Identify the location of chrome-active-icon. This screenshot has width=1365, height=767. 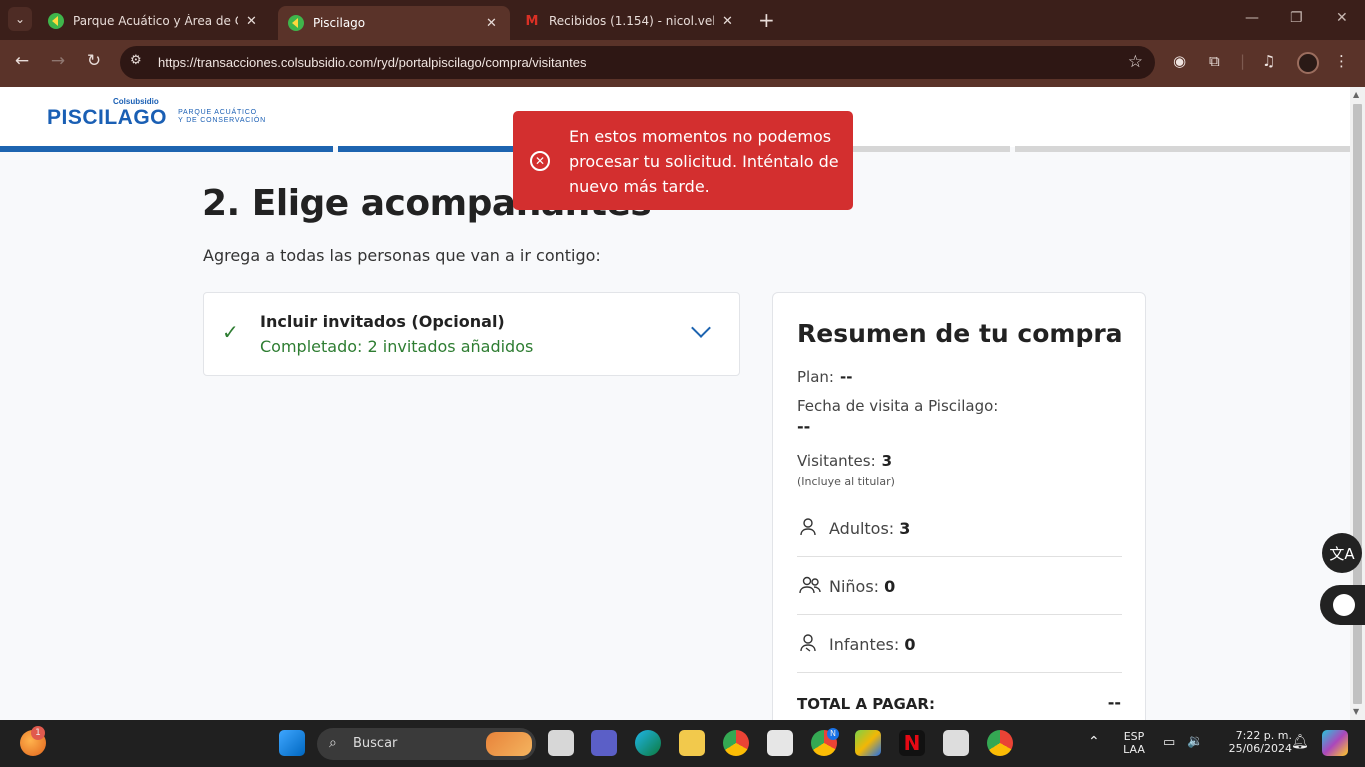
(1000, 743).